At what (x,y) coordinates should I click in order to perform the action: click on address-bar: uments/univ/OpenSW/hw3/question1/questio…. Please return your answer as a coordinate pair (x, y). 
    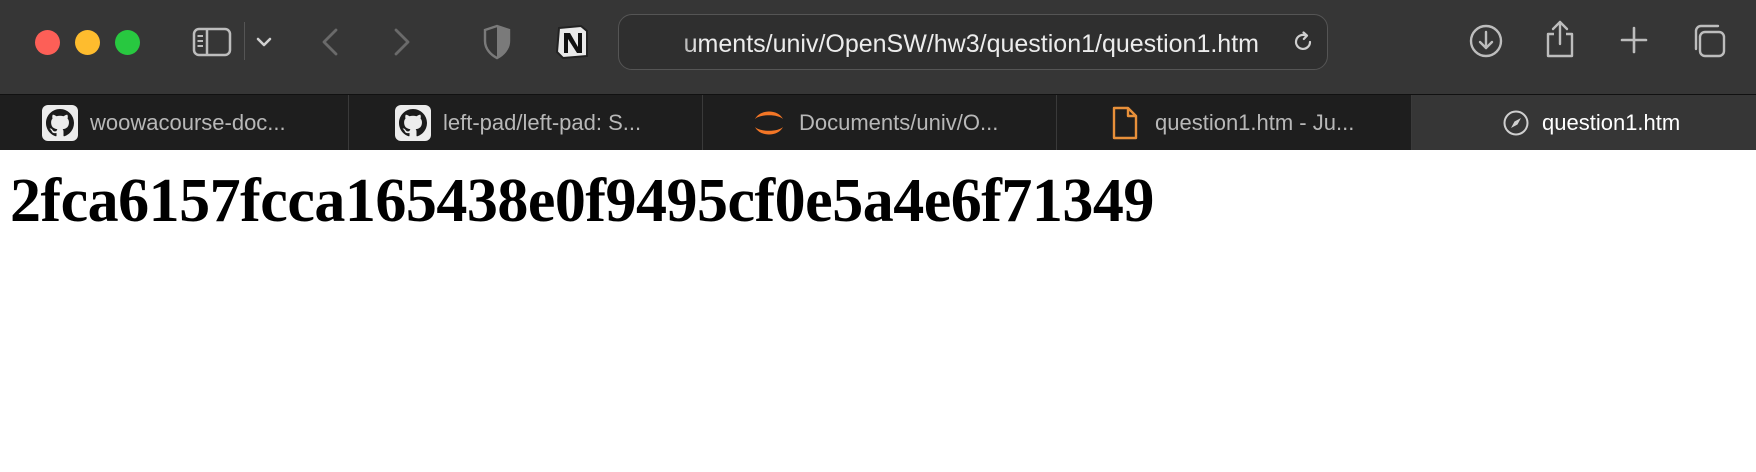
    Looking at the image, I should click on (973, 42).